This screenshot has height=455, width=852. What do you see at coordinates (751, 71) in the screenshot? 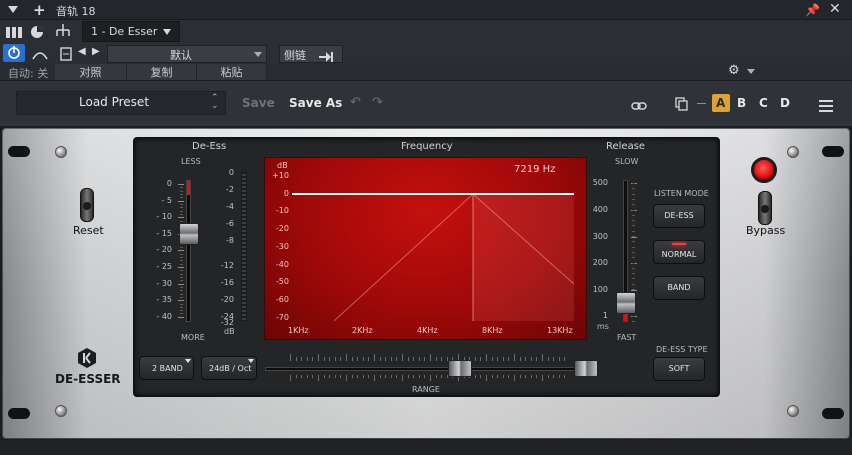
I see `gear-menu-arrow-icon` at bounding box center [751, 71].